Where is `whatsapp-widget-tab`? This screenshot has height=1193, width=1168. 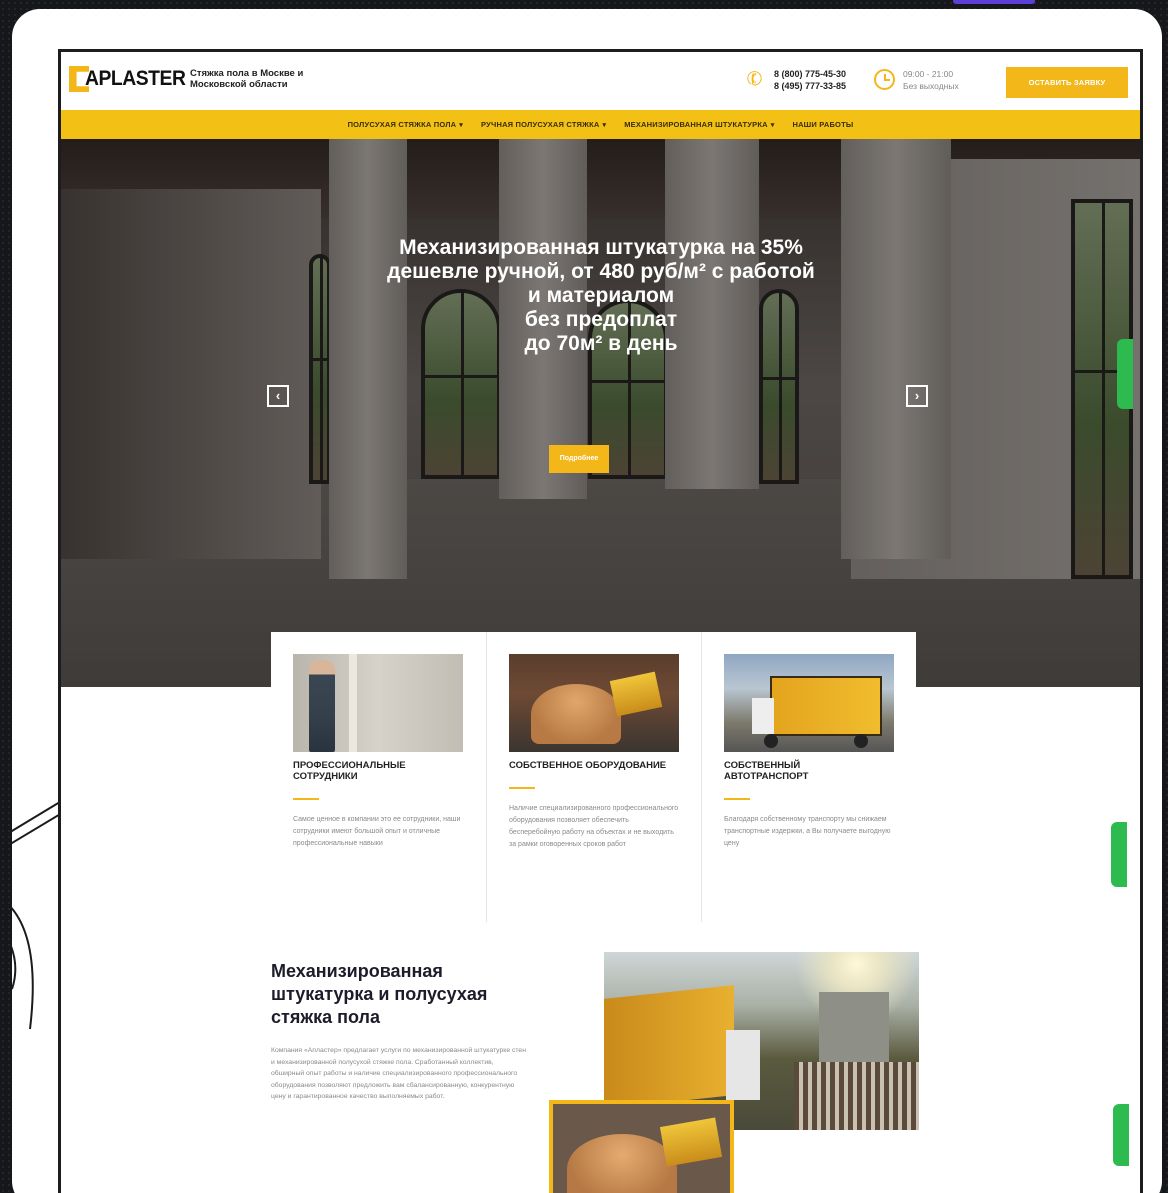
whatsapp-widget-tab is located at coordinates (1121, 1135).